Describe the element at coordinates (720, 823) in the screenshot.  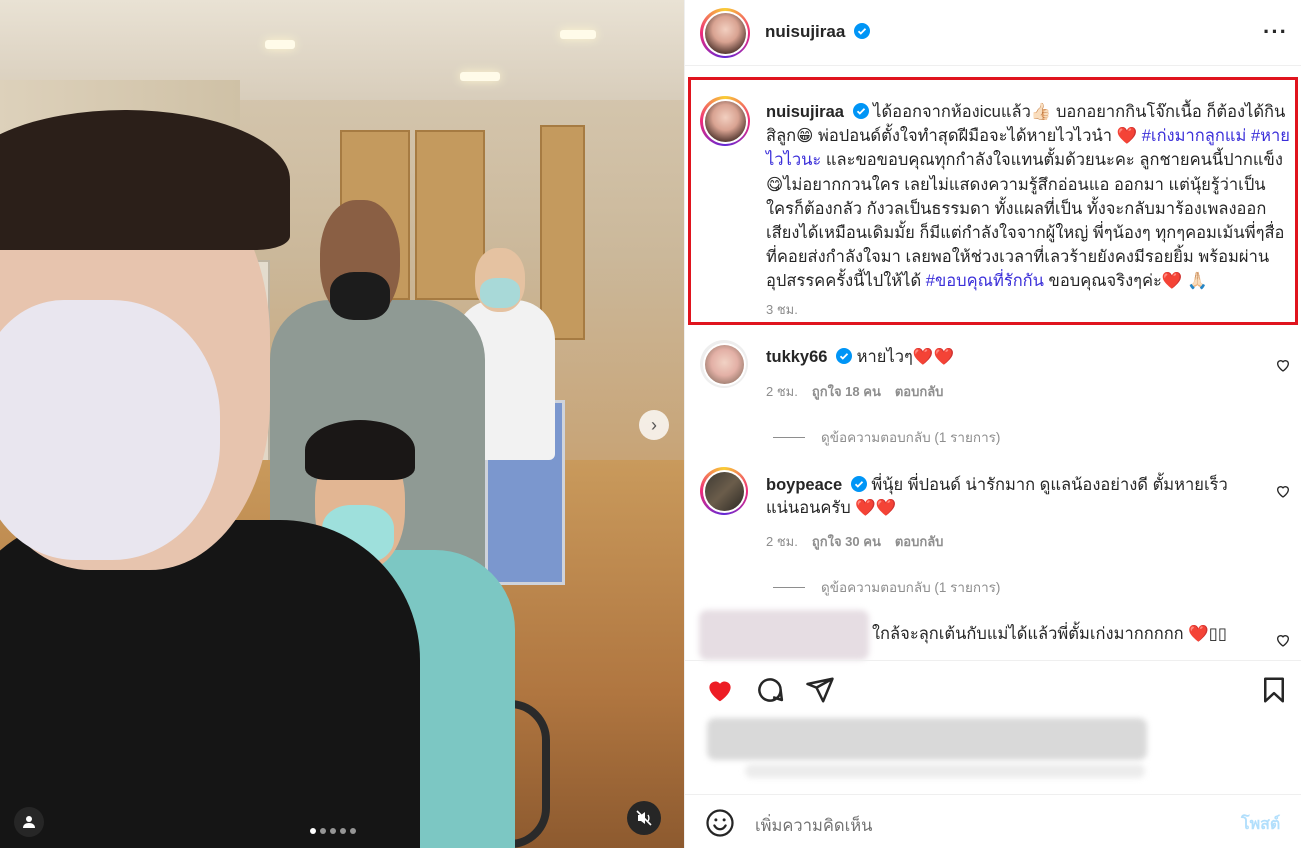
I see `emoji-icon` at that location.